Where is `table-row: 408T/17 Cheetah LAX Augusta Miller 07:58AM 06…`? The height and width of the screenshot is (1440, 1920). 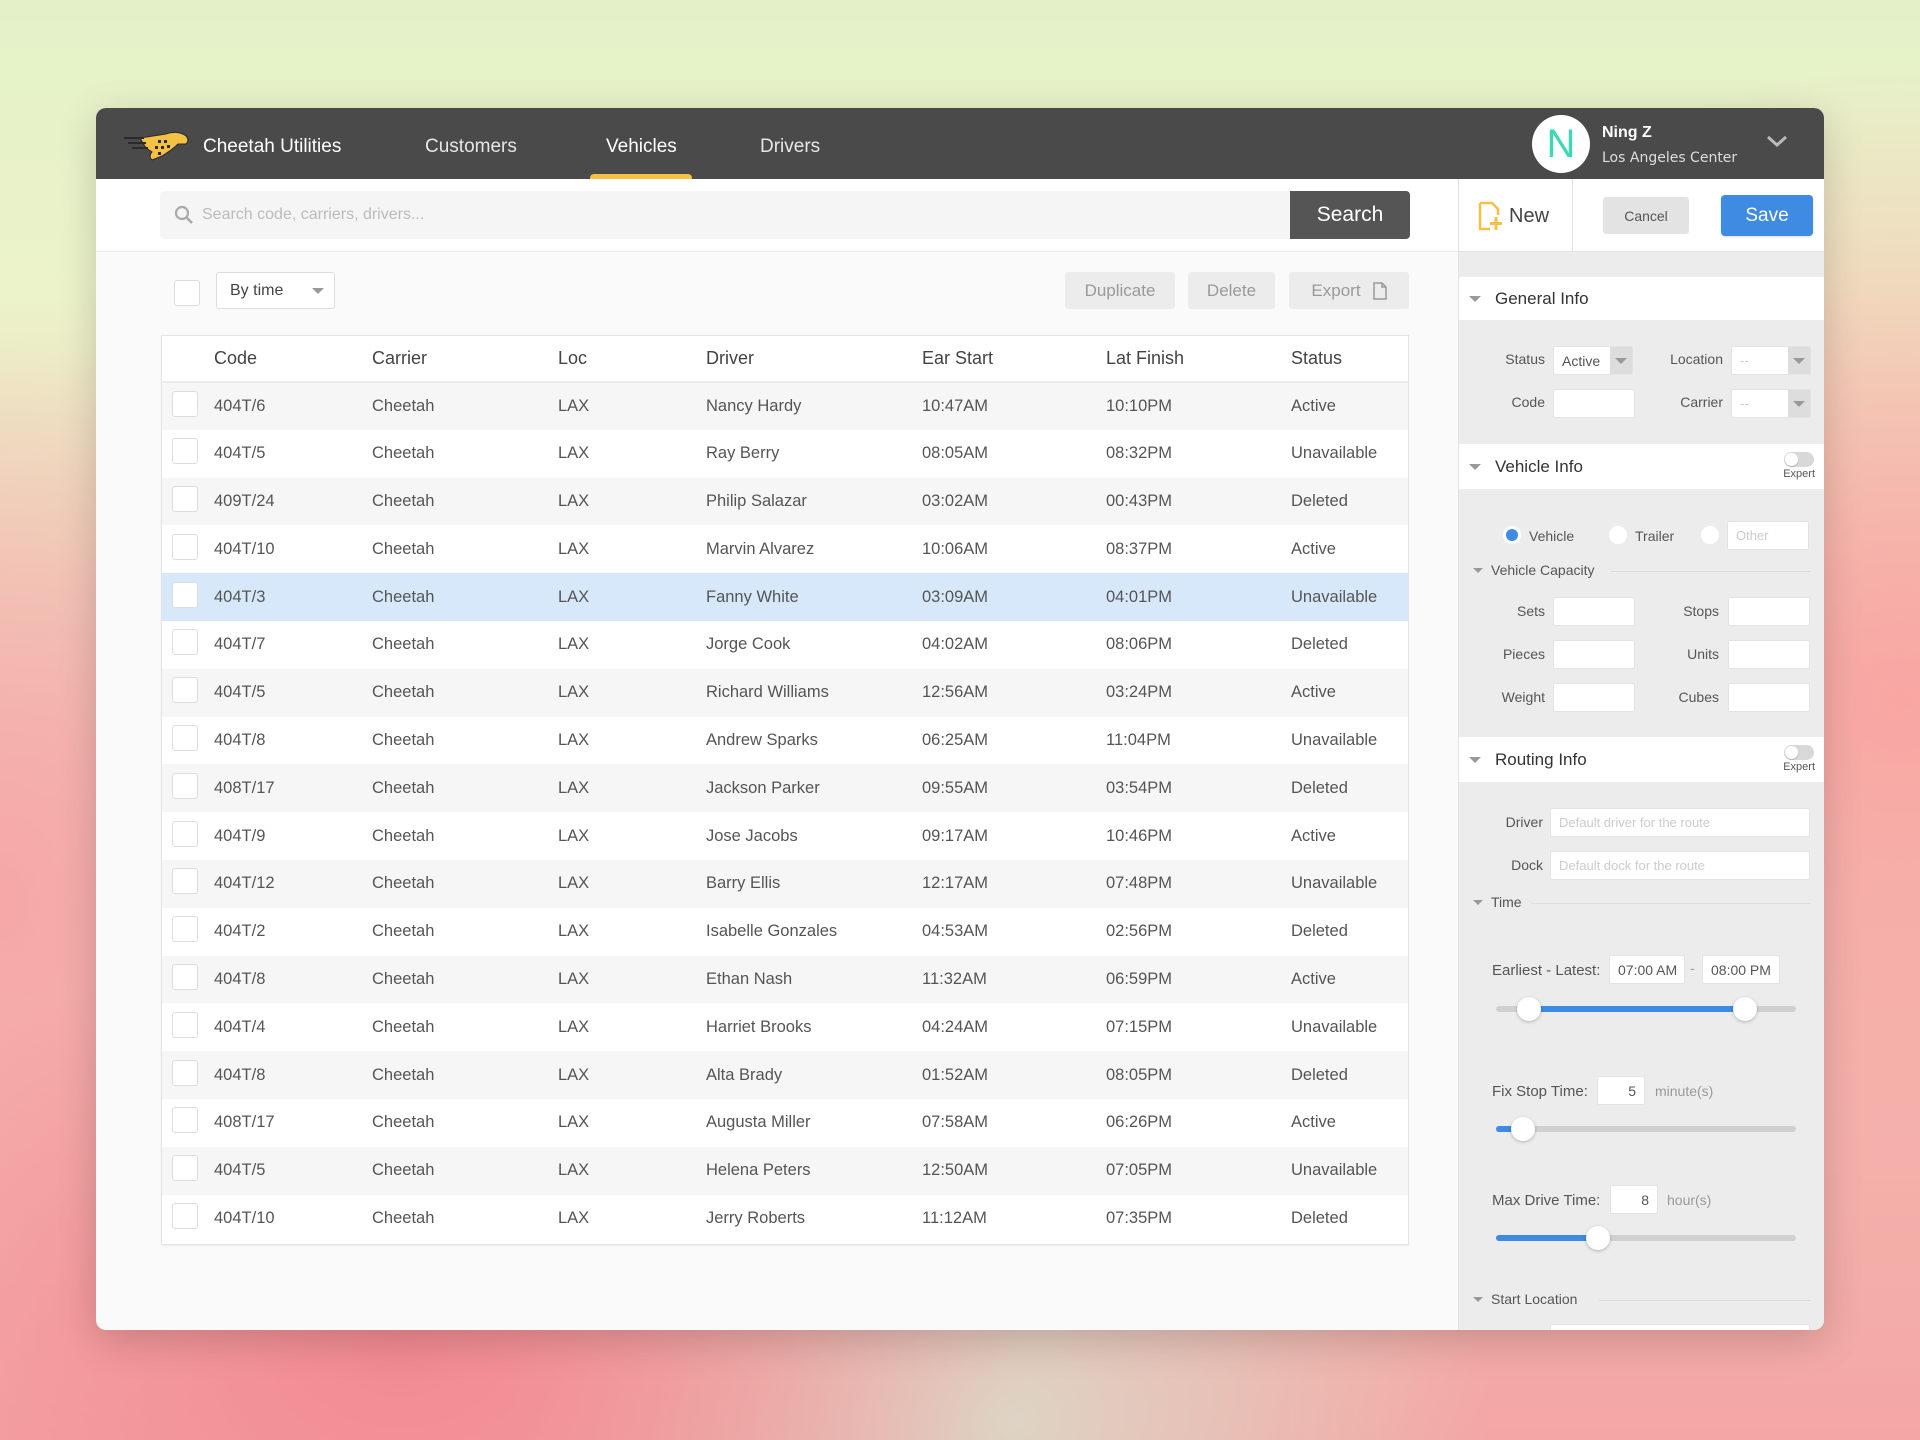
table-row: 408T/17 Cheetah LAX Augusta Miller 07:58AM 06… is located at coordinates (785, 1122).